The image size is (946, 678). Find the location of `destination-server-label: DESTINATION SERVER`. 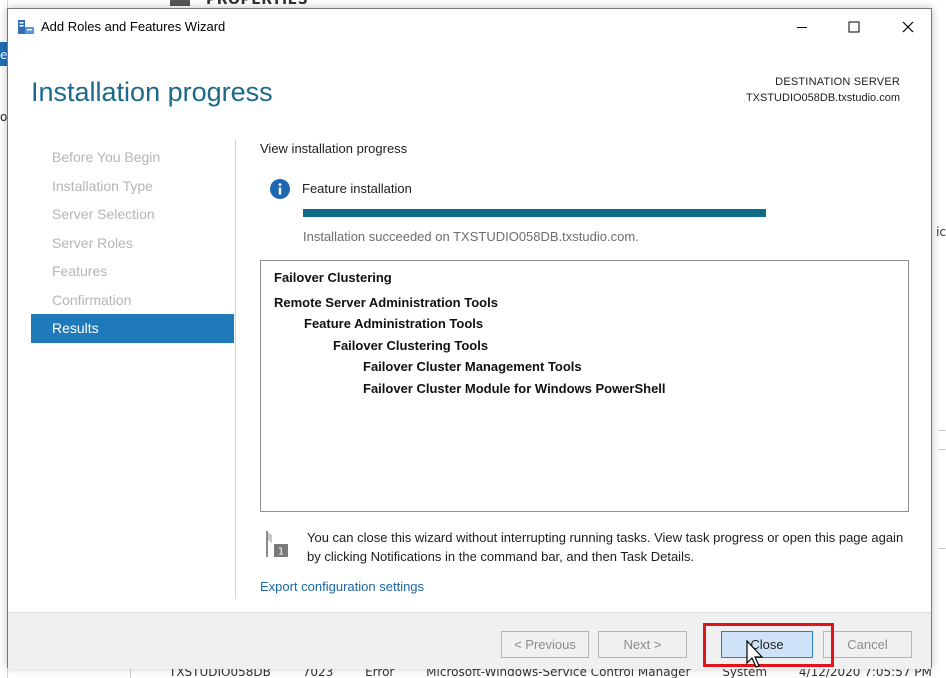

destination-server-label: DESTINATION SERVER is located at coordinates (837, 82).